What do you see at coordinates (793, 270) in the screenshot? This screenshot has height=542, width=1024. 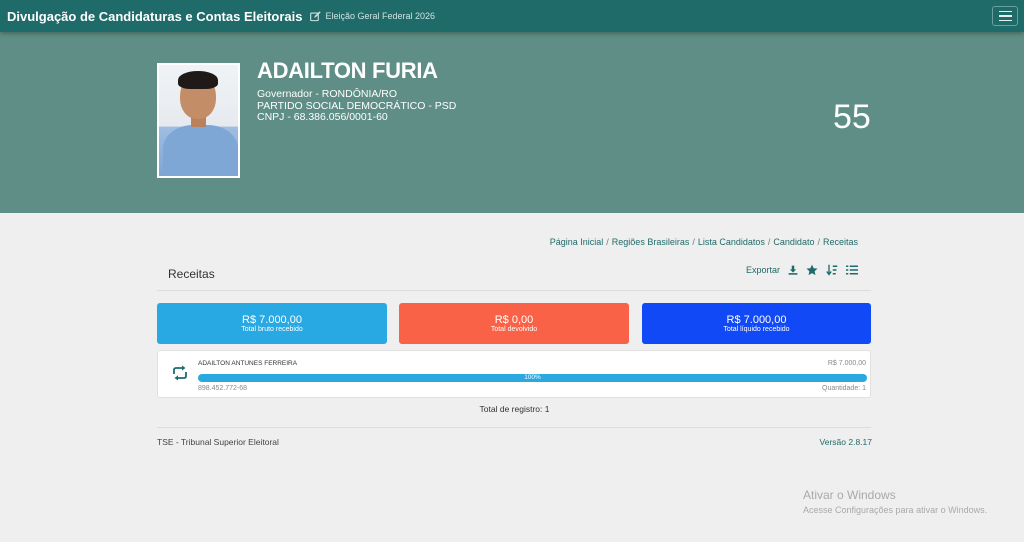 I see `download-icon` at bounding box center [793, 270].